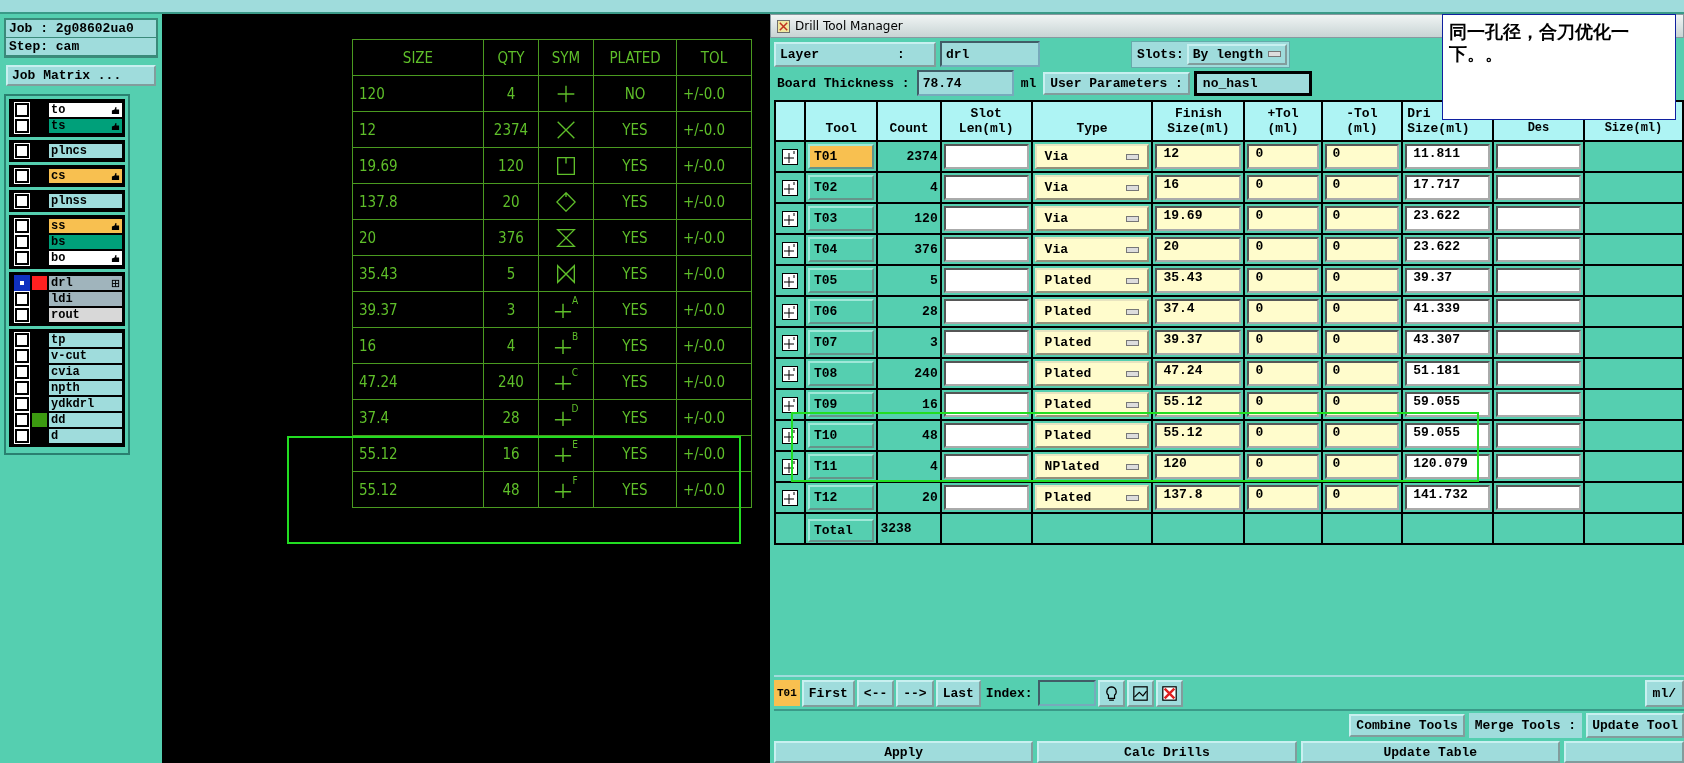 The image size is (1684, 763). Describe the element at coordinates (841, 156) in the screenshot. I see `tool-button: T01` at that location.